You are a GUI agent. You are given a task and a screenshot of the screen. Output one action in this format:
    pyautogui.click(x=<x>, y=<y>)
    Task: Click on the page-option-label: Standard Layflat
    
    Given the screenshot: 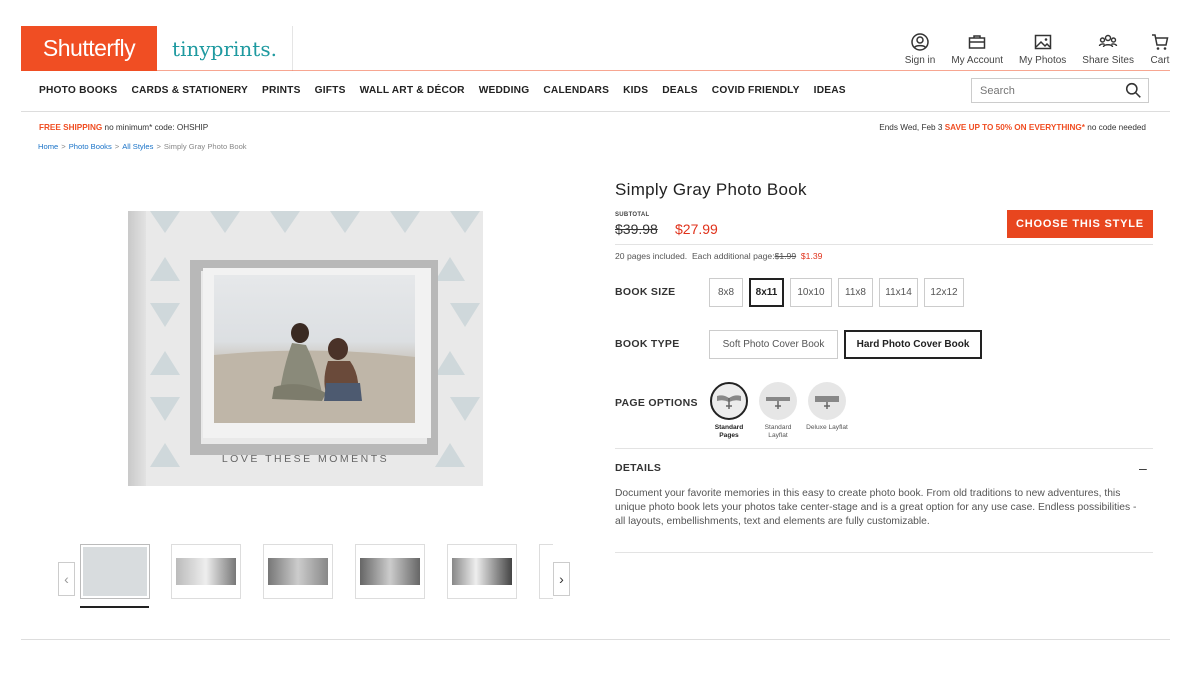 What is the action you would take?
    pyautogui.click(x=778, y=431)
    